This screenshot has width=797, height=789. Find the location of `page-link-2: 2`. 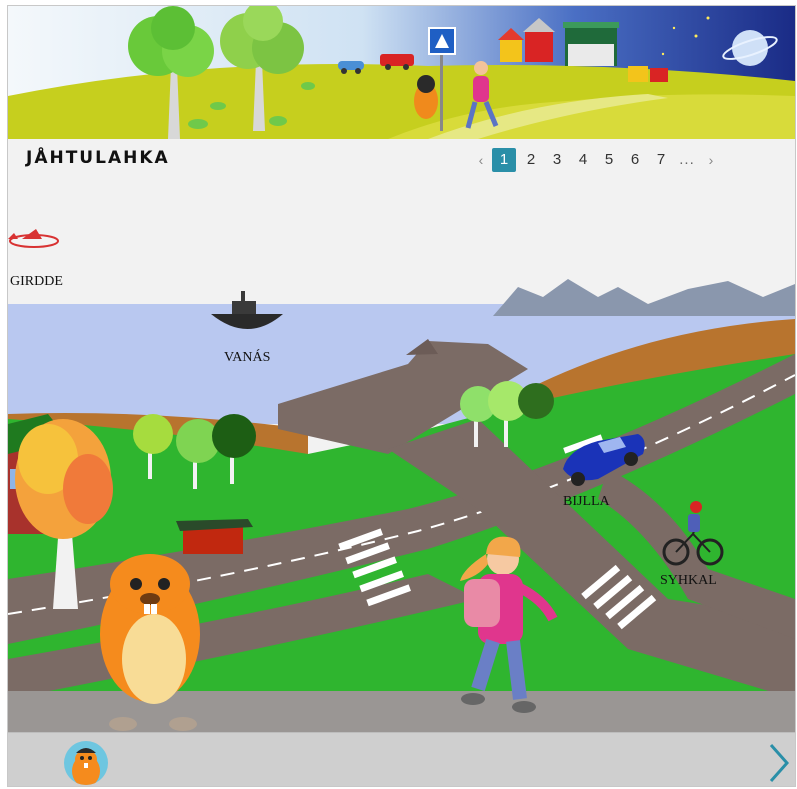

page-link-2: 2 is located at coordinates (531, 160).